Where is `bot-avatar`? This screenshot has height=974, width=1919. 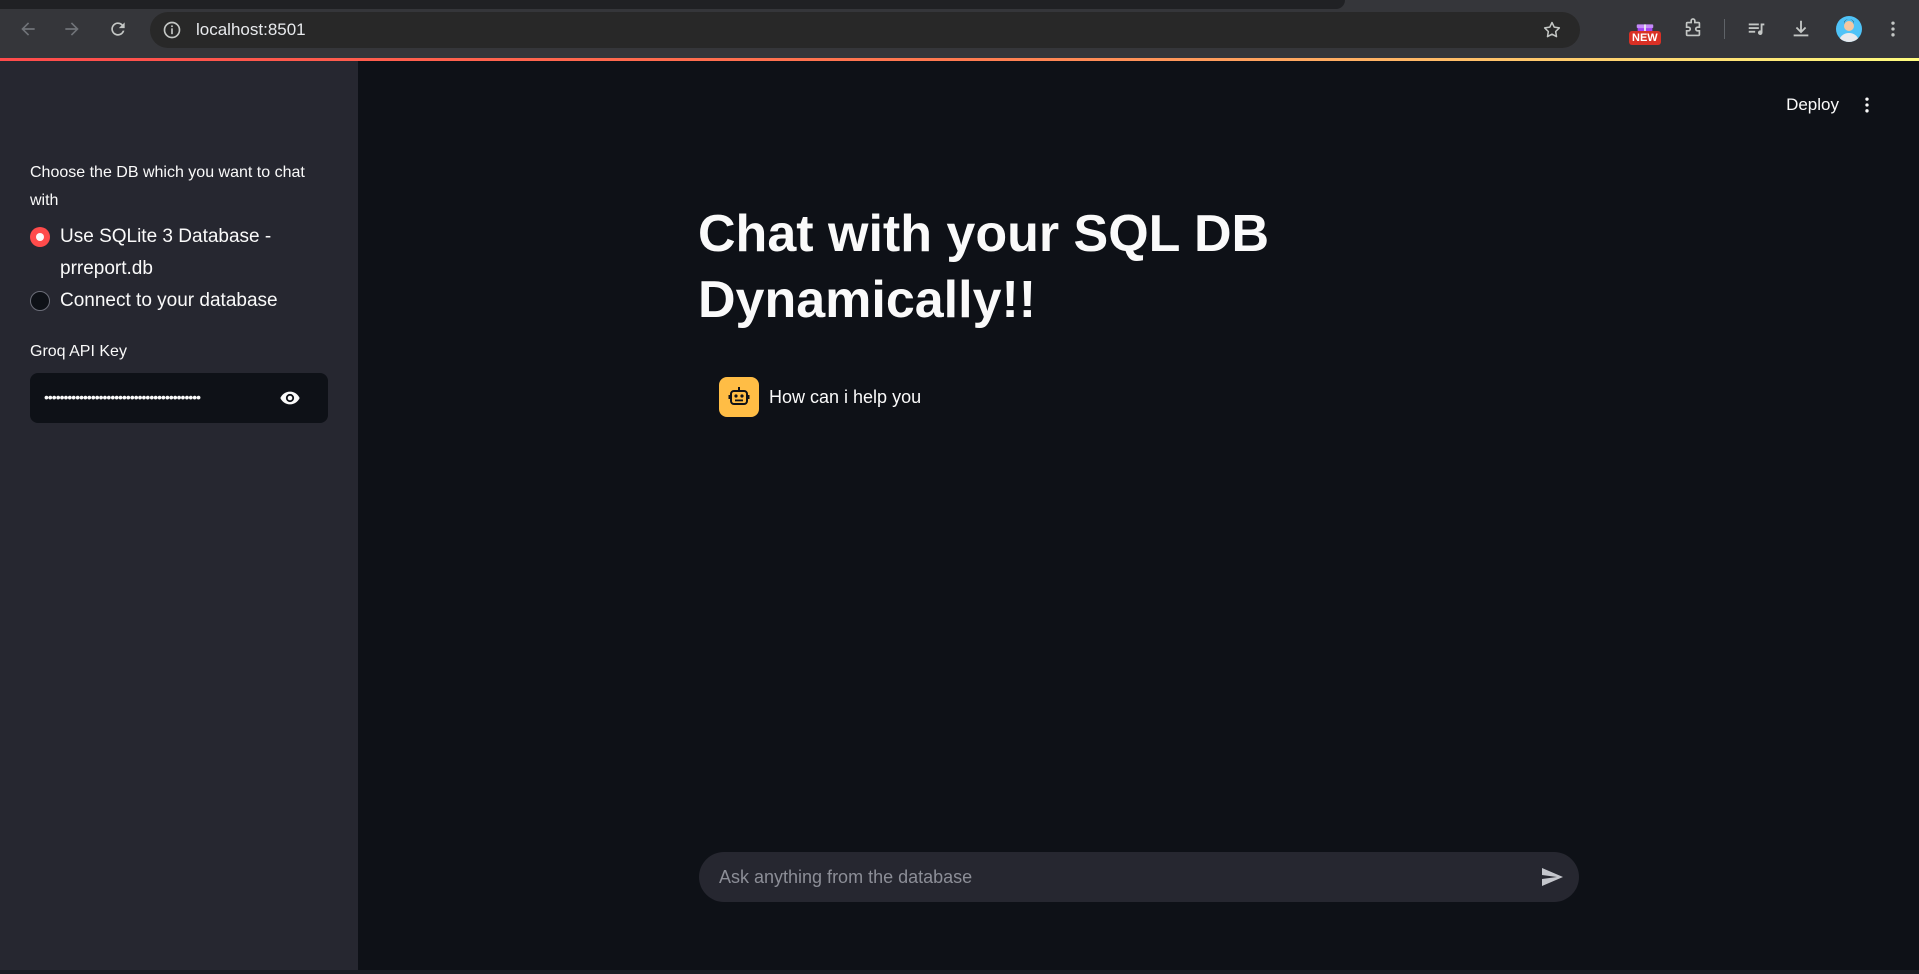 bot-avatar is located at coordinates (739, 397).